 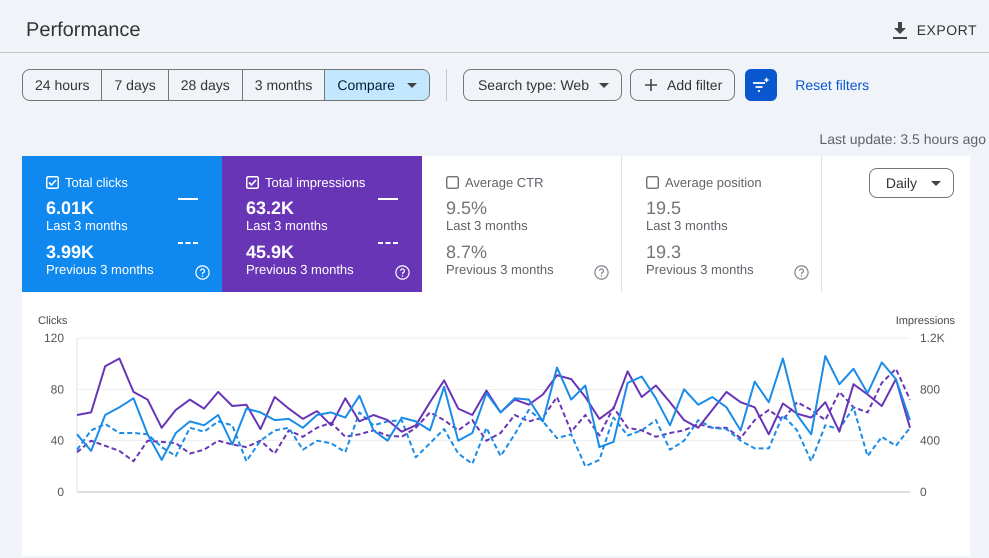 I want to click on search-type-dropdown: Search type: Web, so click(x=542, y=85).